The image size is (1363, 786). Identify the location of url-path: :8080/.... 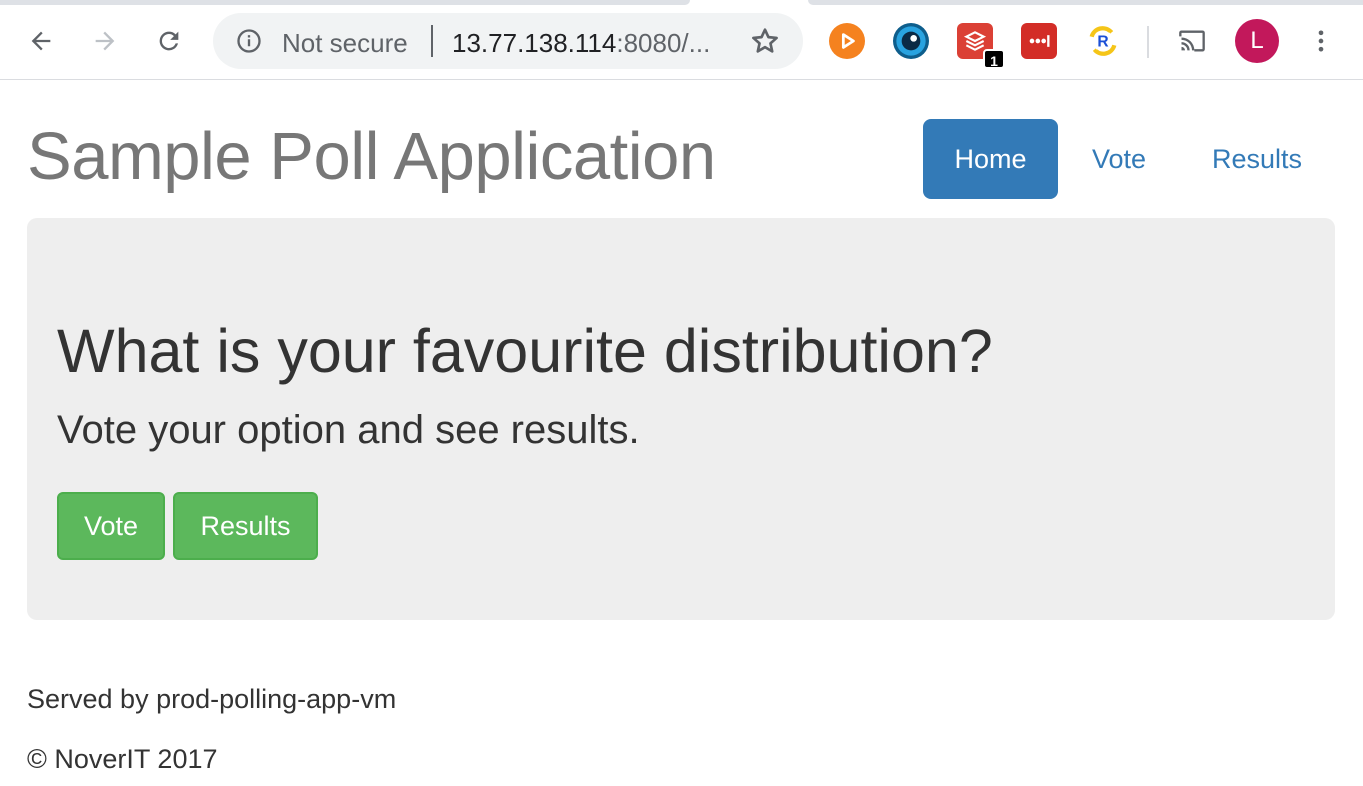
(663, 43).